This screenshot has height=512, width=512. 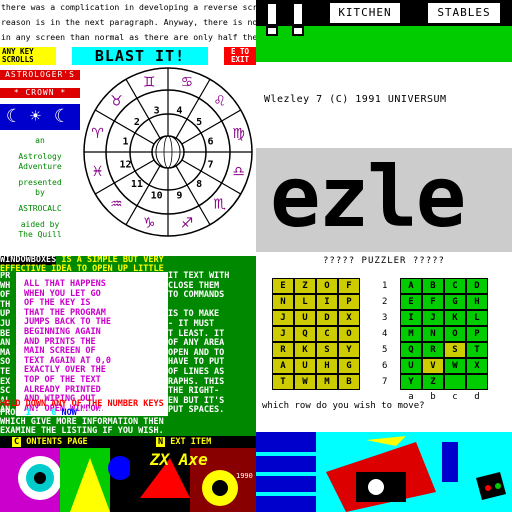 What do you see at coordinates (179, 459) in the screenshot?
I see `art-title: ZX Axe` at bounding box center [179, 459].